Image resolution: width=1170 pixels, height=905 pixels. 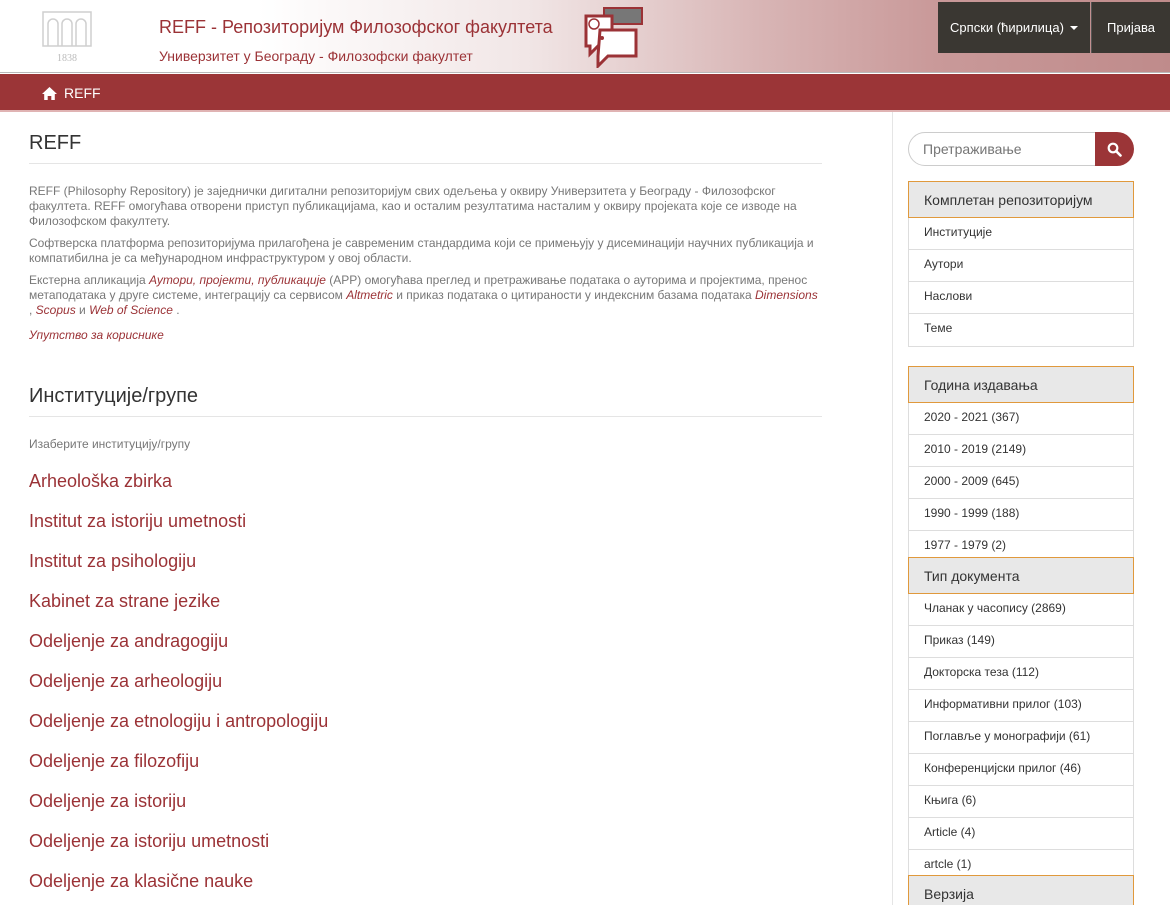 I want to click on web-of-science-link: Web of Science, so click(x=131, y=310).